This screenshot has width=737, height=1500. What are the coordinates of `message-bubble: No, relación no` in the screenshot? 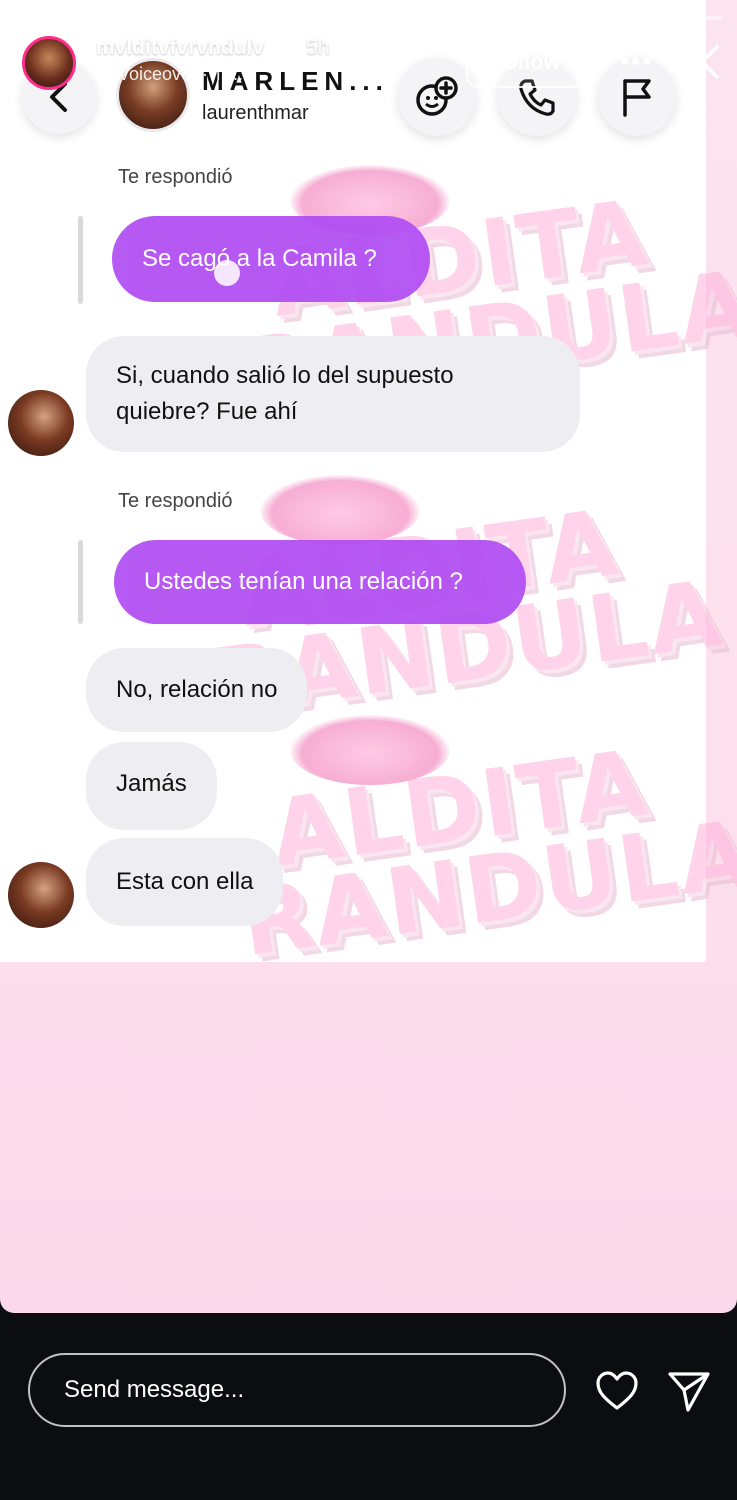 It's located at (197, 690).